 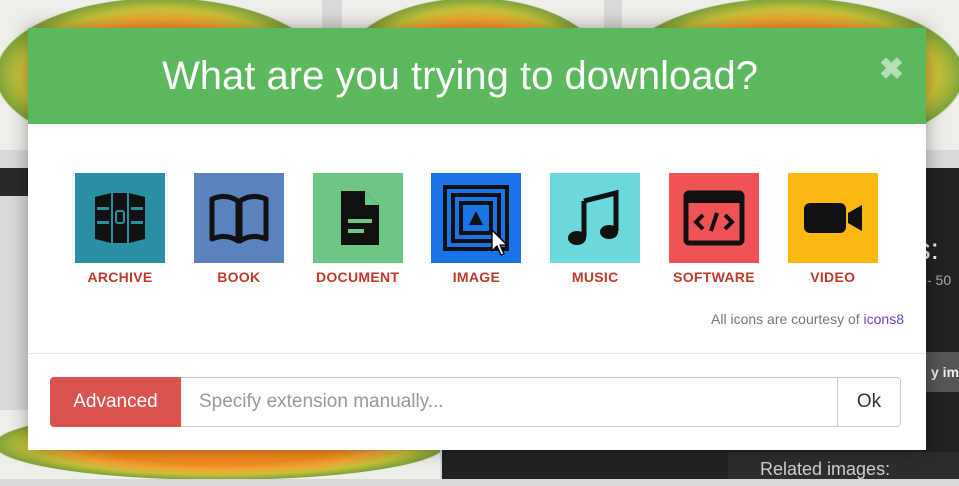 What do you see at coordinates (785, 319) in the screenshot?
I see `credit-text: All icons are courtesy of` at bounding box center [785, 319].